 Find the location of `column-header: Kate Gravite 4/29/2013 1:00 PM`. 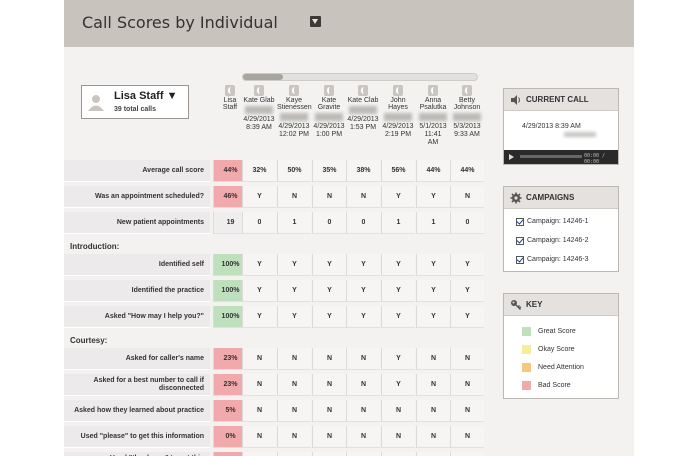

column-header: Kate Gravite 4/29/2013 1:00 PM is located at coordinates (329, 120).